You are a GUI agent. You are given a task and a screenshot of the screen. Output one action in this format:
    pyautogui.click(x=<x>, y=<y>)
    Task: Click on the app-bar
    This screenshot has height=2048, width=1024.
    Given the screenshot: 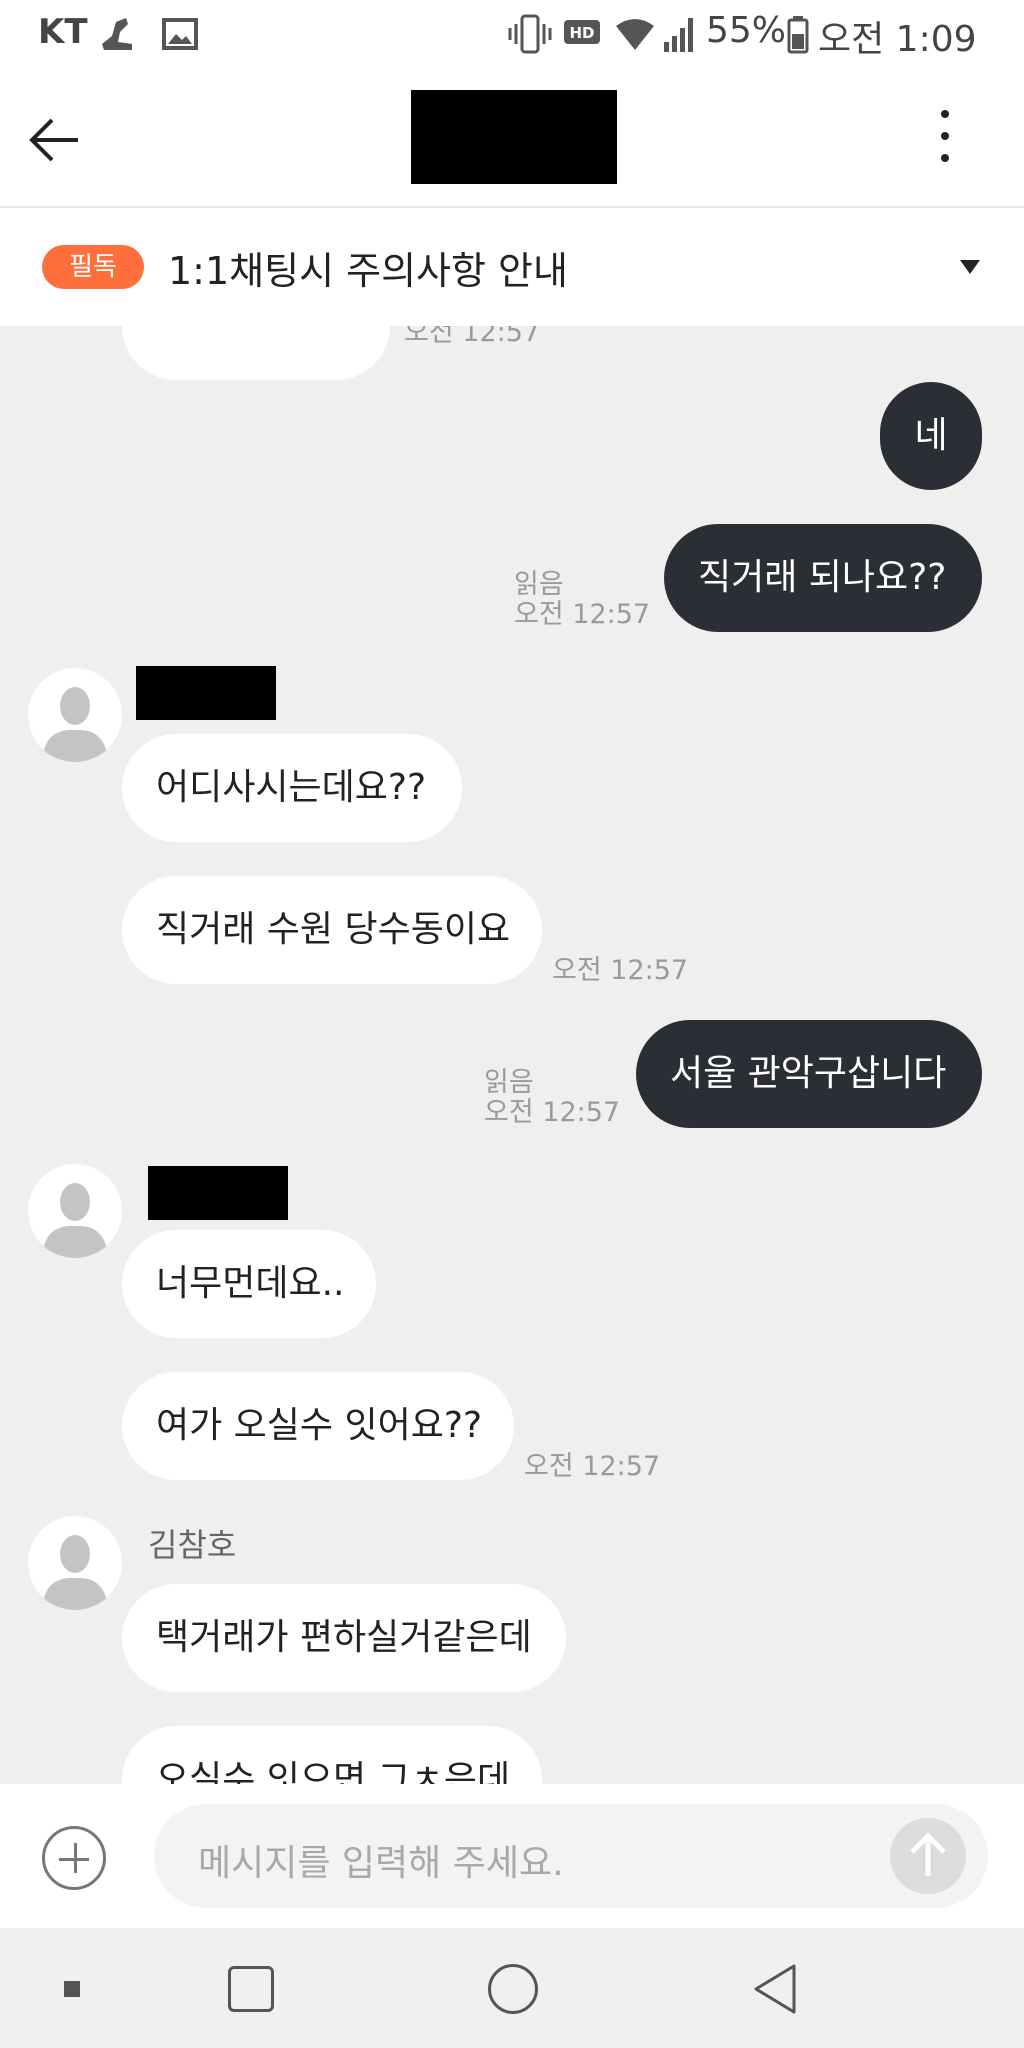 What is the action you would take?
    pyautogui.click(x=512, y=139)
    